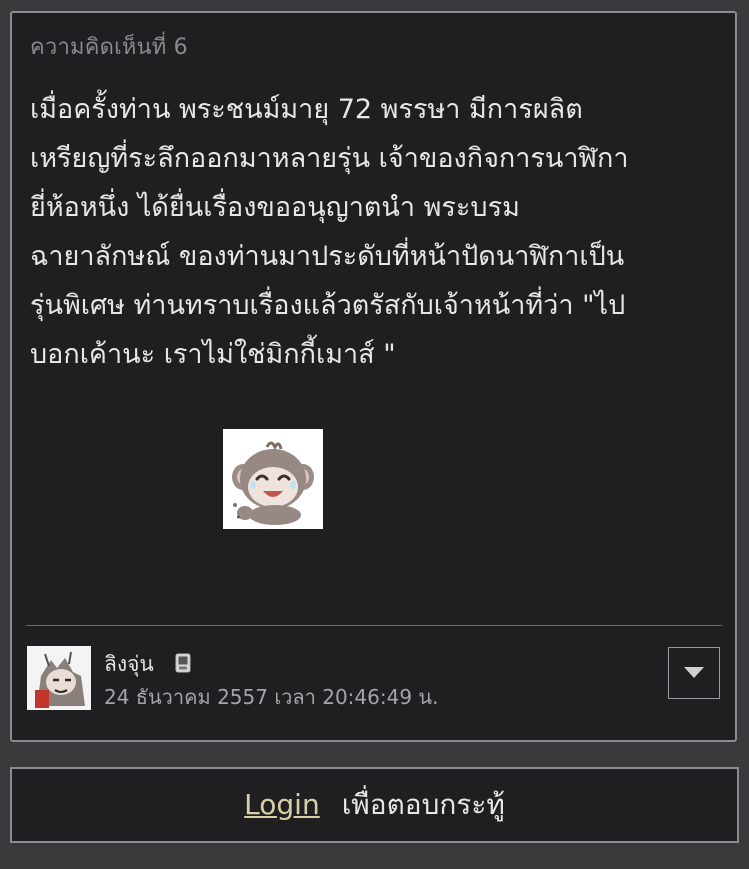 This screenshot has width=749, height=869. Describe the element at coordinates (183, 663) in the screenshot. I see `mobile-device-icon` at that location.